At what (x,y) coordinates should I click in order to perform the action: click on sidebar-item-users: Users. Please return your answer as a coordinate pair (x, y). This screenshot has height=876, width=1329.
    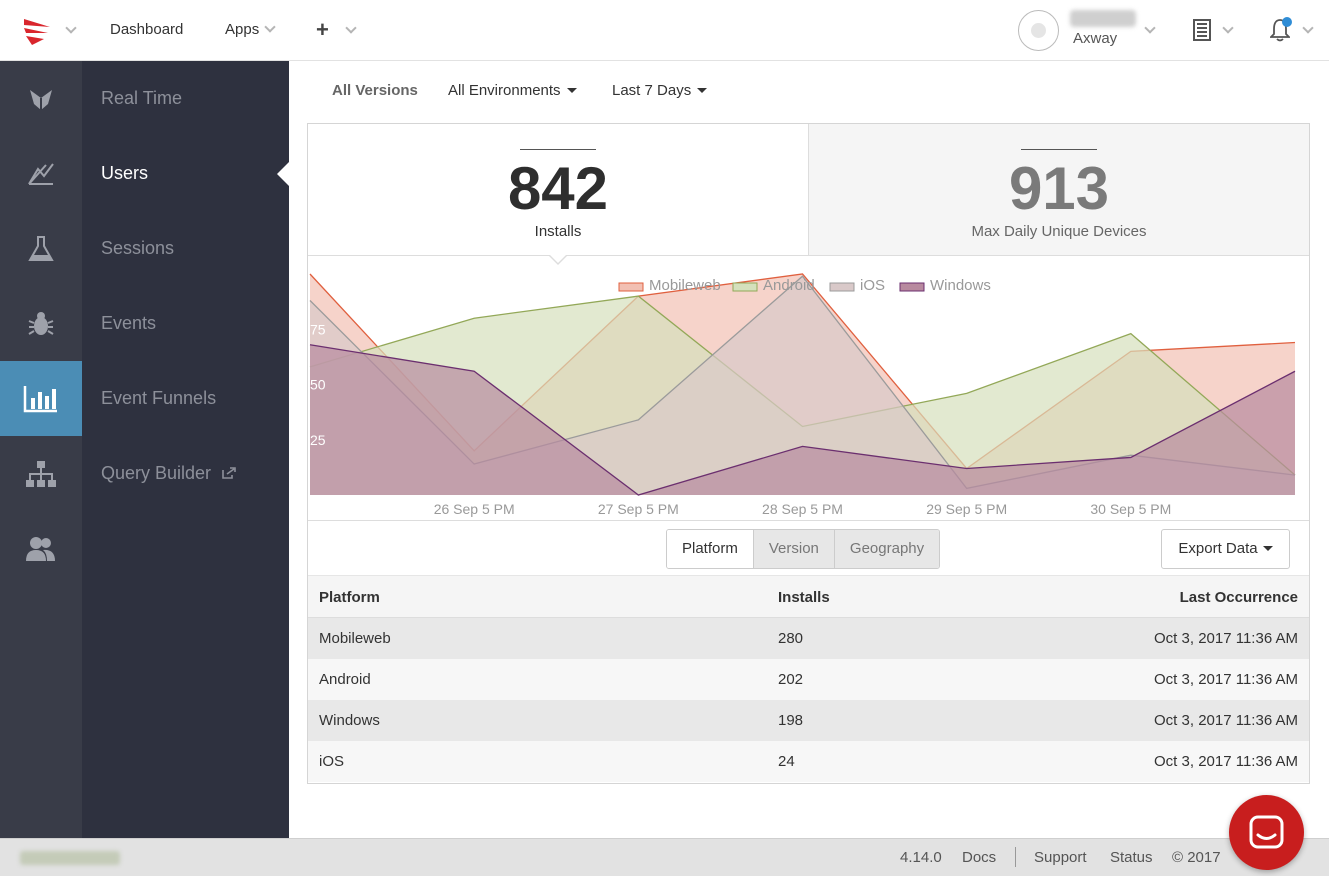
    Looking at the image, I should click on (124, 173).